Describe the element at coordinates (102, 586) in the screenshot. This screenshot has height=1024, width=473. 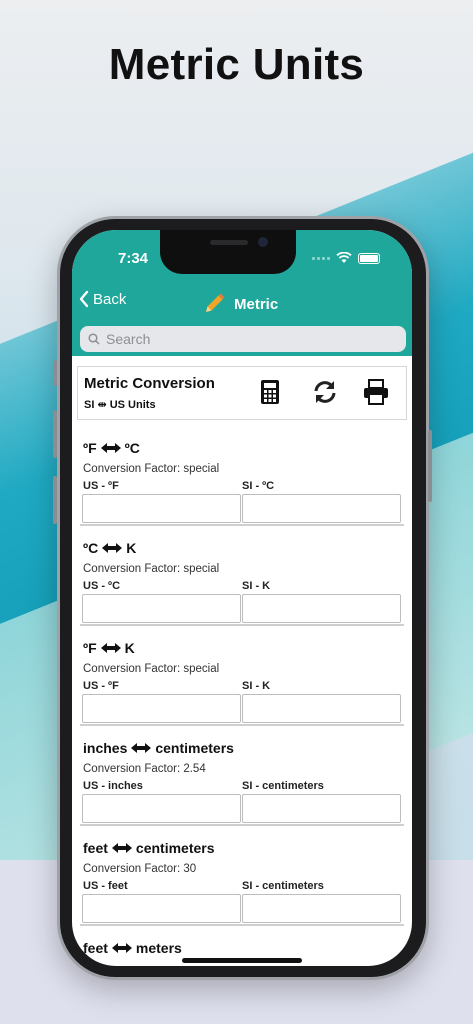
I see `us-field-label: US - ºC` at that location.